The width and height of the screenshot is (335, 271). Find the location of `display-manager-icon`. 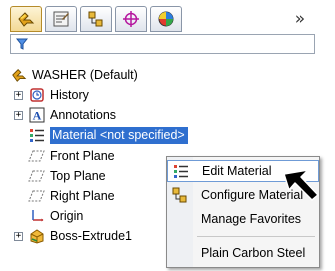

display-manager-icon is located at coordinates (166, 19).